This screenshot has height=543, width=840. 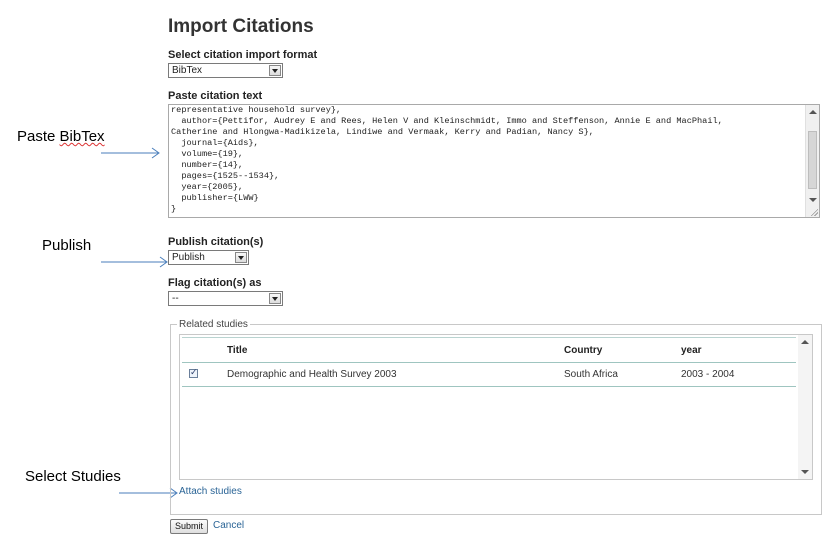 What do you see at coordinates (134, 262) in the screenshot?
I see `arrow-to-publish` at bounding box center [134, 262].